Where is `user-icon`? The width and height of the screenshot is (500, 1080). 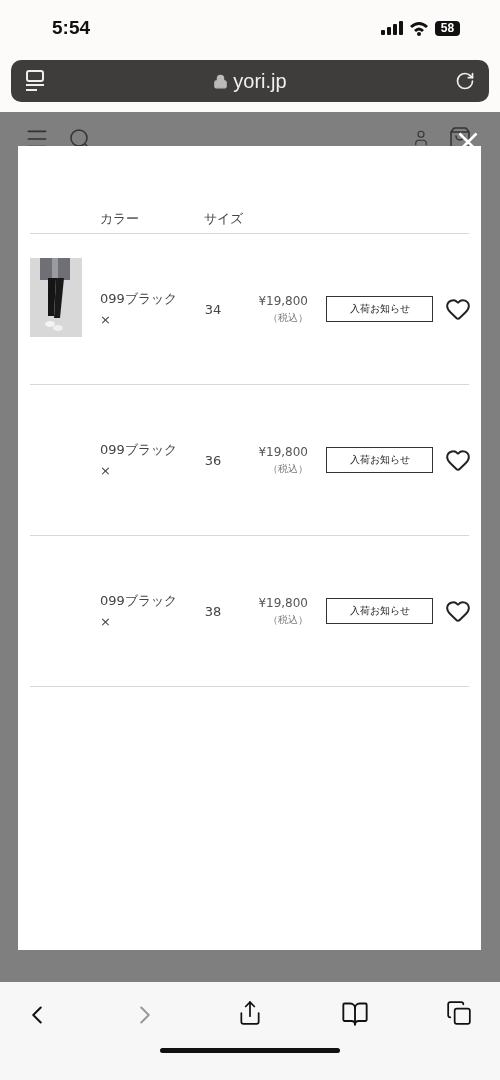 user-icon is located at coordinates (421, 138).